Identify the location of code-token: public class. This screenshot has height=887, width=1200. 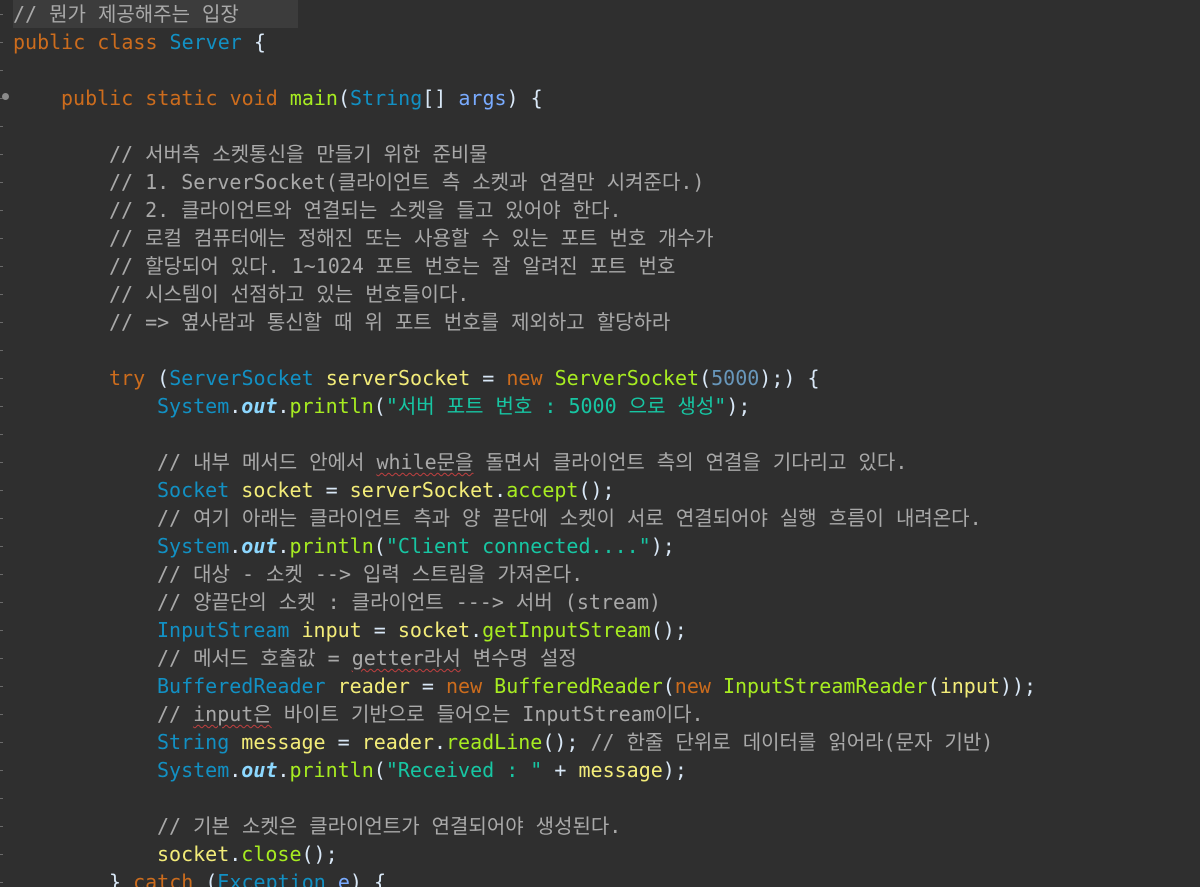
(91, 42).